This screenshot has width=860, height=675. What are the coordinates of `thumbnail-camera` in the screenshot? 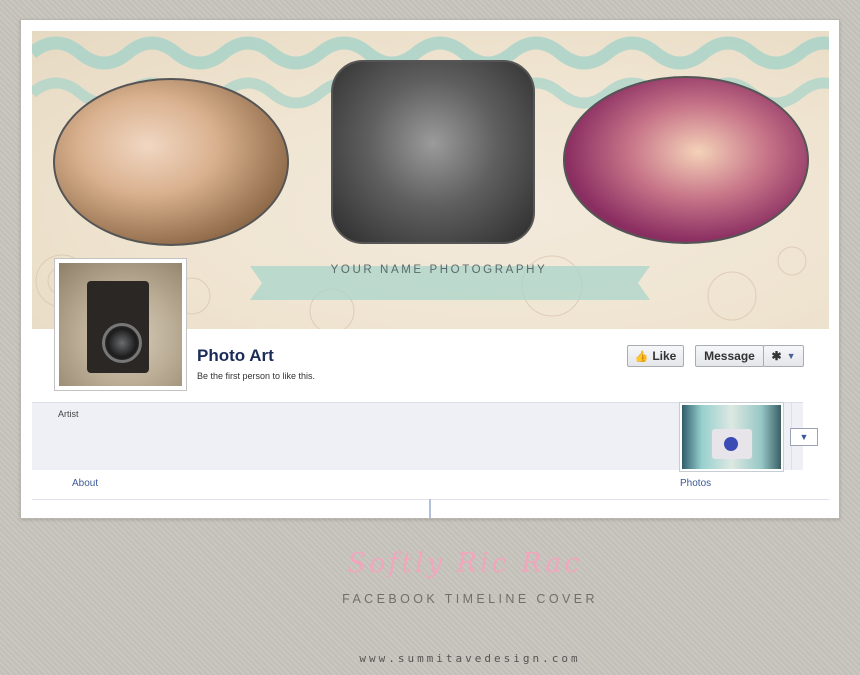 It's located at (732, 444).